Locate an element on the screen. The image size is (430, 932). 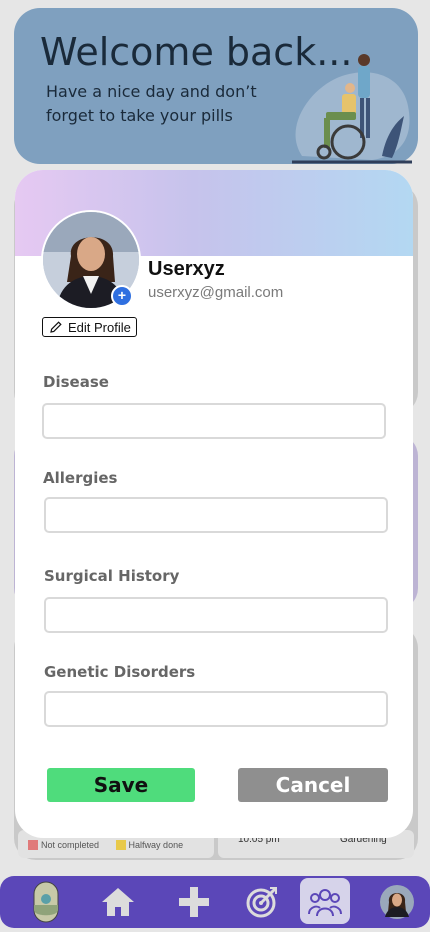
add-photo-icon: + is located at coordinates (122, 296).